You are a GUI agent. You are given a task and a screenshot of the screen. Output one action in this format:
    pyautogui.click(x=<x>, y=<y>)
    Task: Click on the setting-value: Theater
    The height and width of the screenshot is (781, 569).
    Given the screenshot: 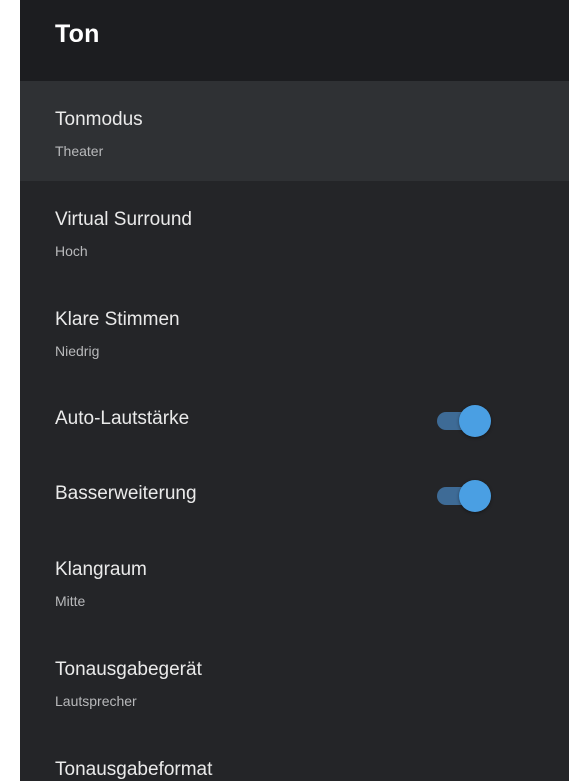 What is the action you would take?
    pyautogui.click(x=79, y=151)
    